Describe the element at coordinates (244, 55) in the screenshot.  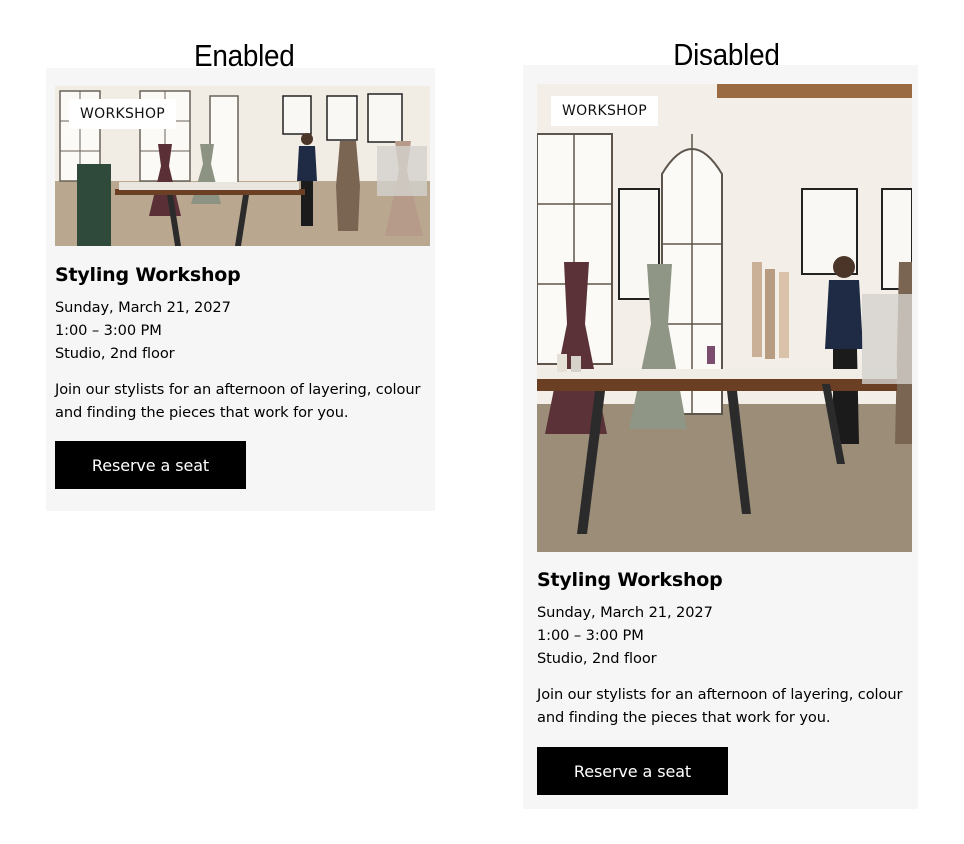
I see `state-heading-enabled: Enabled` at that location.